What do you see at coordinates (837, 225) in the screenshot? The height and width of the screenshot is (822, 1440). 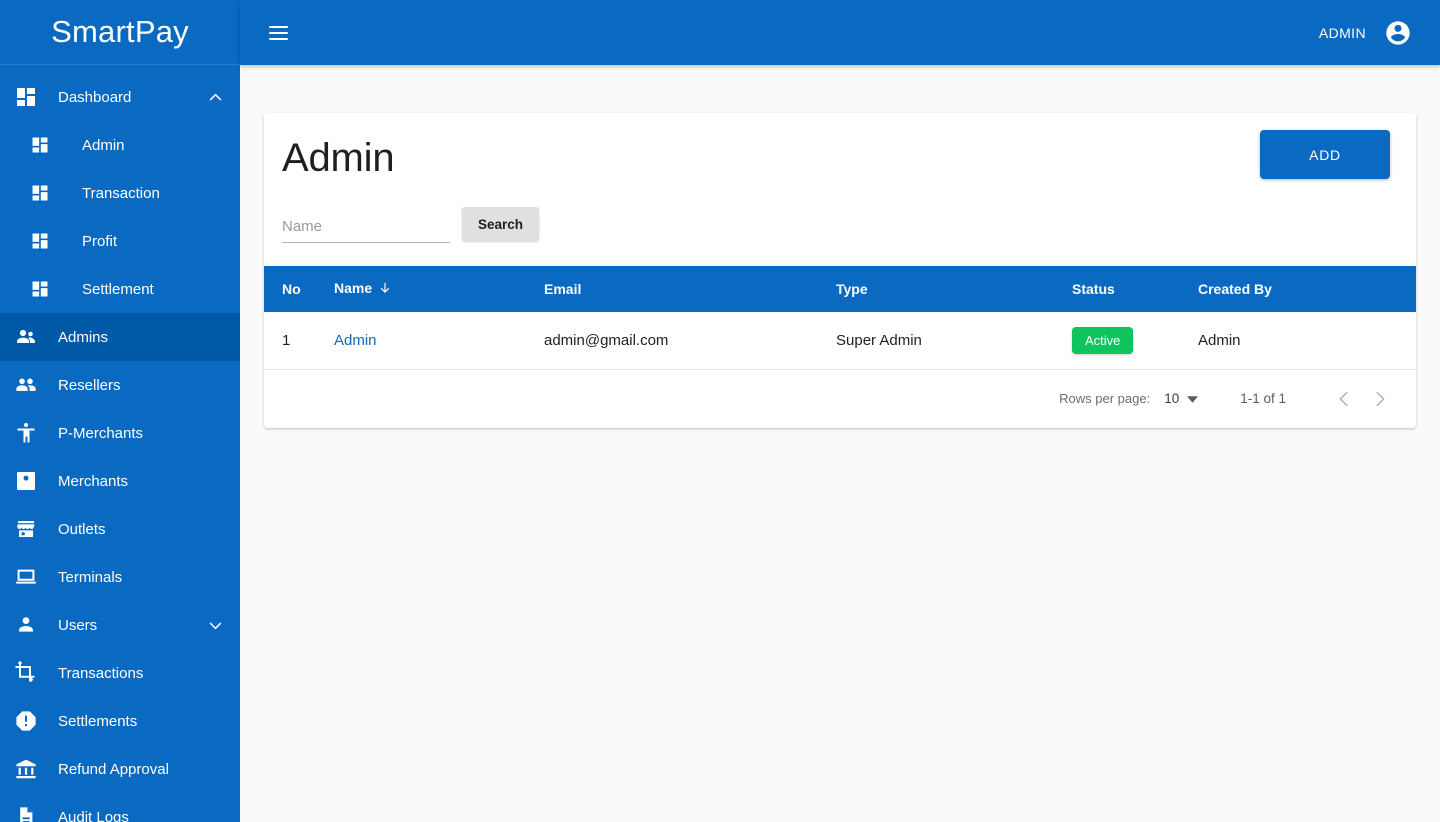 I see `search-row: Search` at bounding box center [837, 225].